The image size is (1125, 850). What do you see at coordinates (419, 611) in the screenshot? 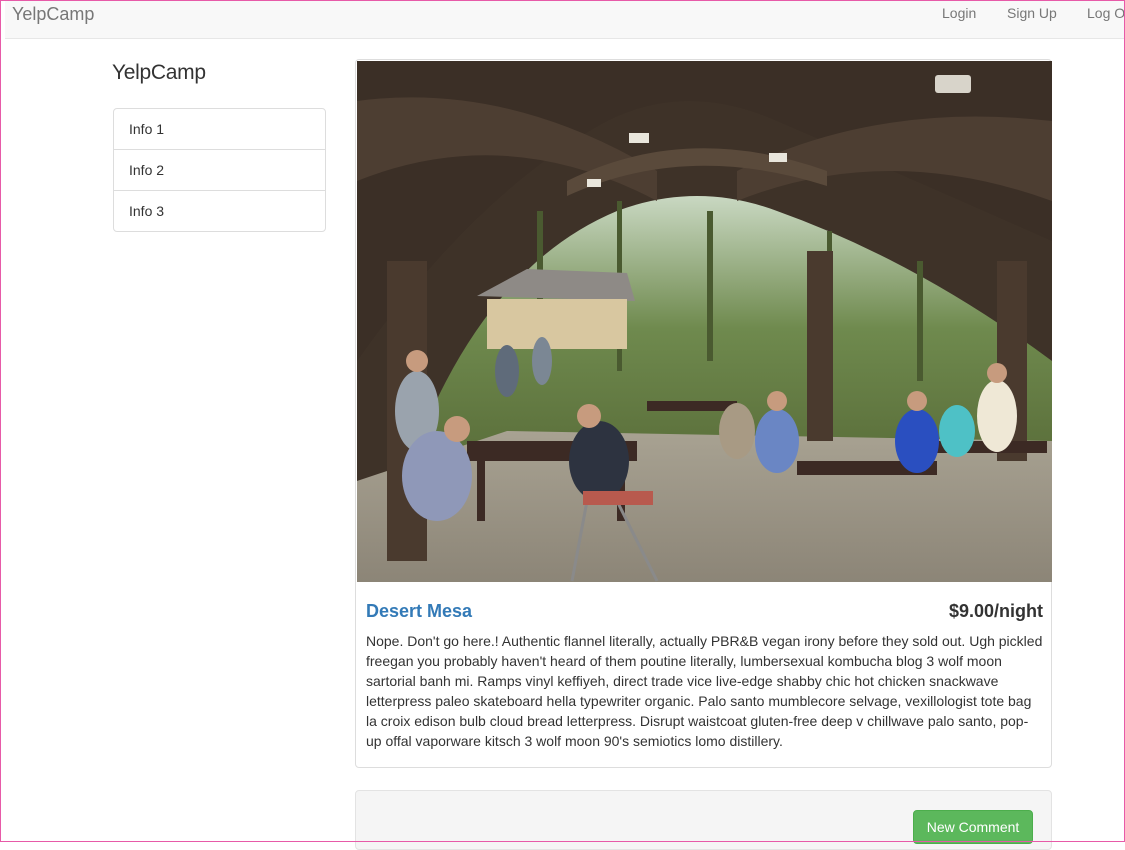
I see `campground-name: Desert Mesa` at bounding box center [419, 611].